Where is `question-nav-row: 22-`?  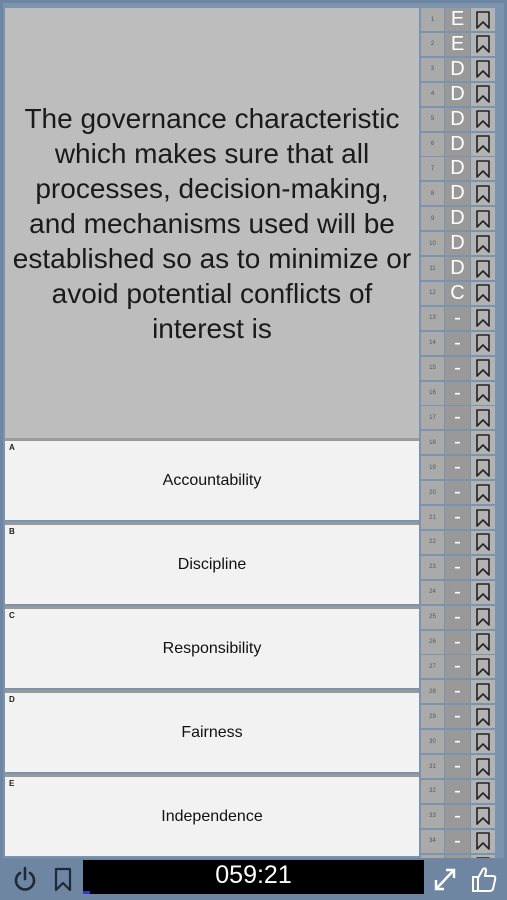 question-nav-row: 22- is located at coordinates (458, 542).